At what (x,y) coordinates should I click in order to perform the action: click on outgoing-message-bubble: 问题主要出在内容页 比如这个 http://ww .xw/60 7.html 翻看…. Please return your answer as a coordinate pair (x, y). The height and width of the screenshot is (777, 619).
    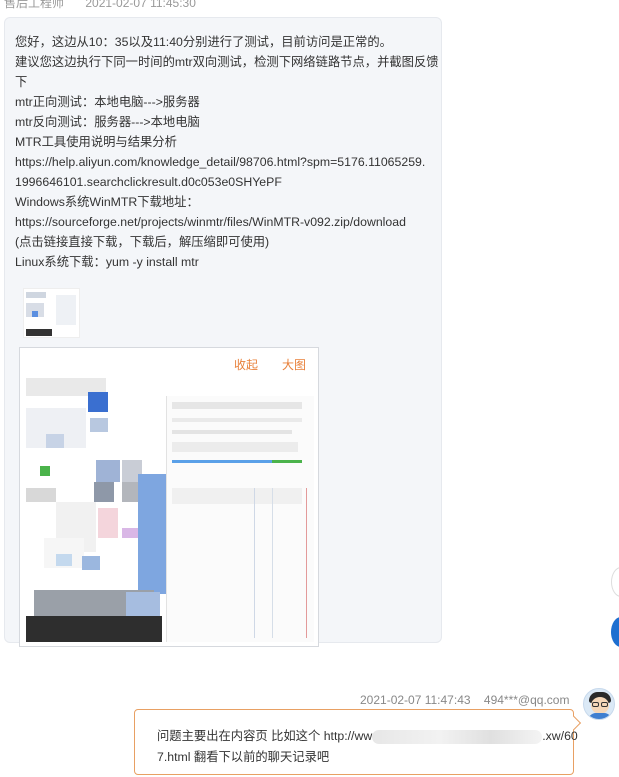
    Looking at the image, I should click on (358, 742).